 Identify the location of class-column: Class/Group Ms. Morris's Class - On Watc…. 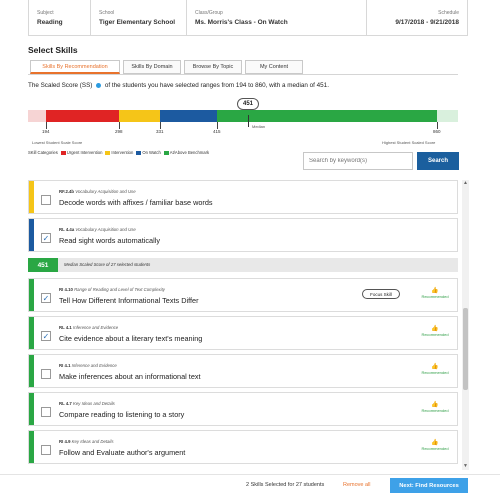
(277, 17).